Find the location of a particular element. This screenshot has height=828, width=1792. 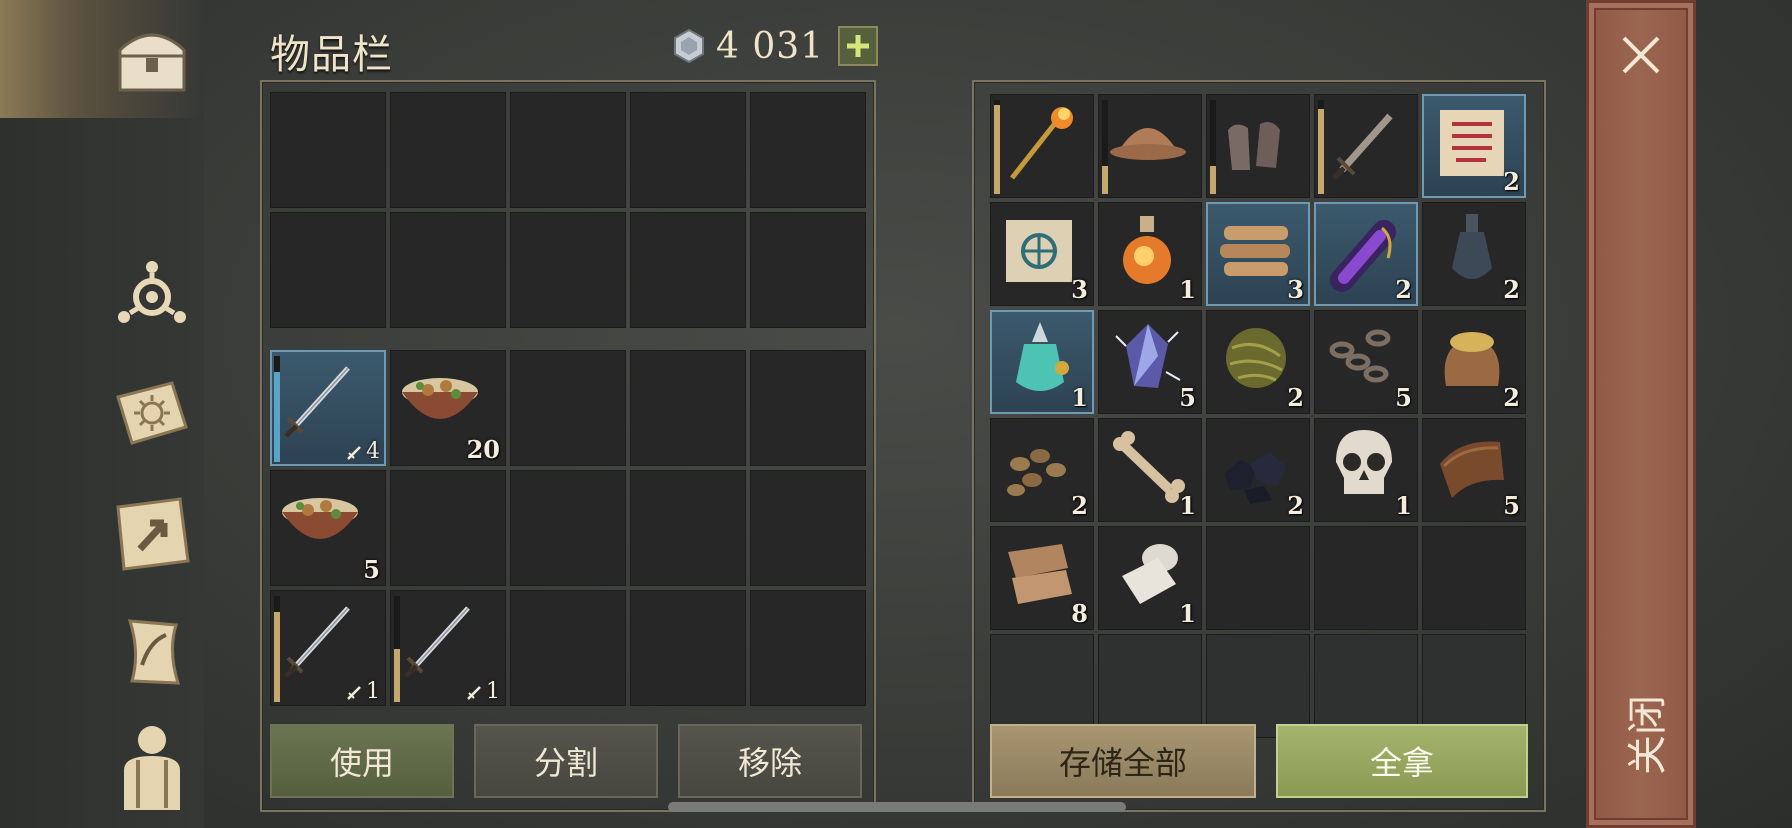

skills-book-icon is located at coordinates (152, 413).